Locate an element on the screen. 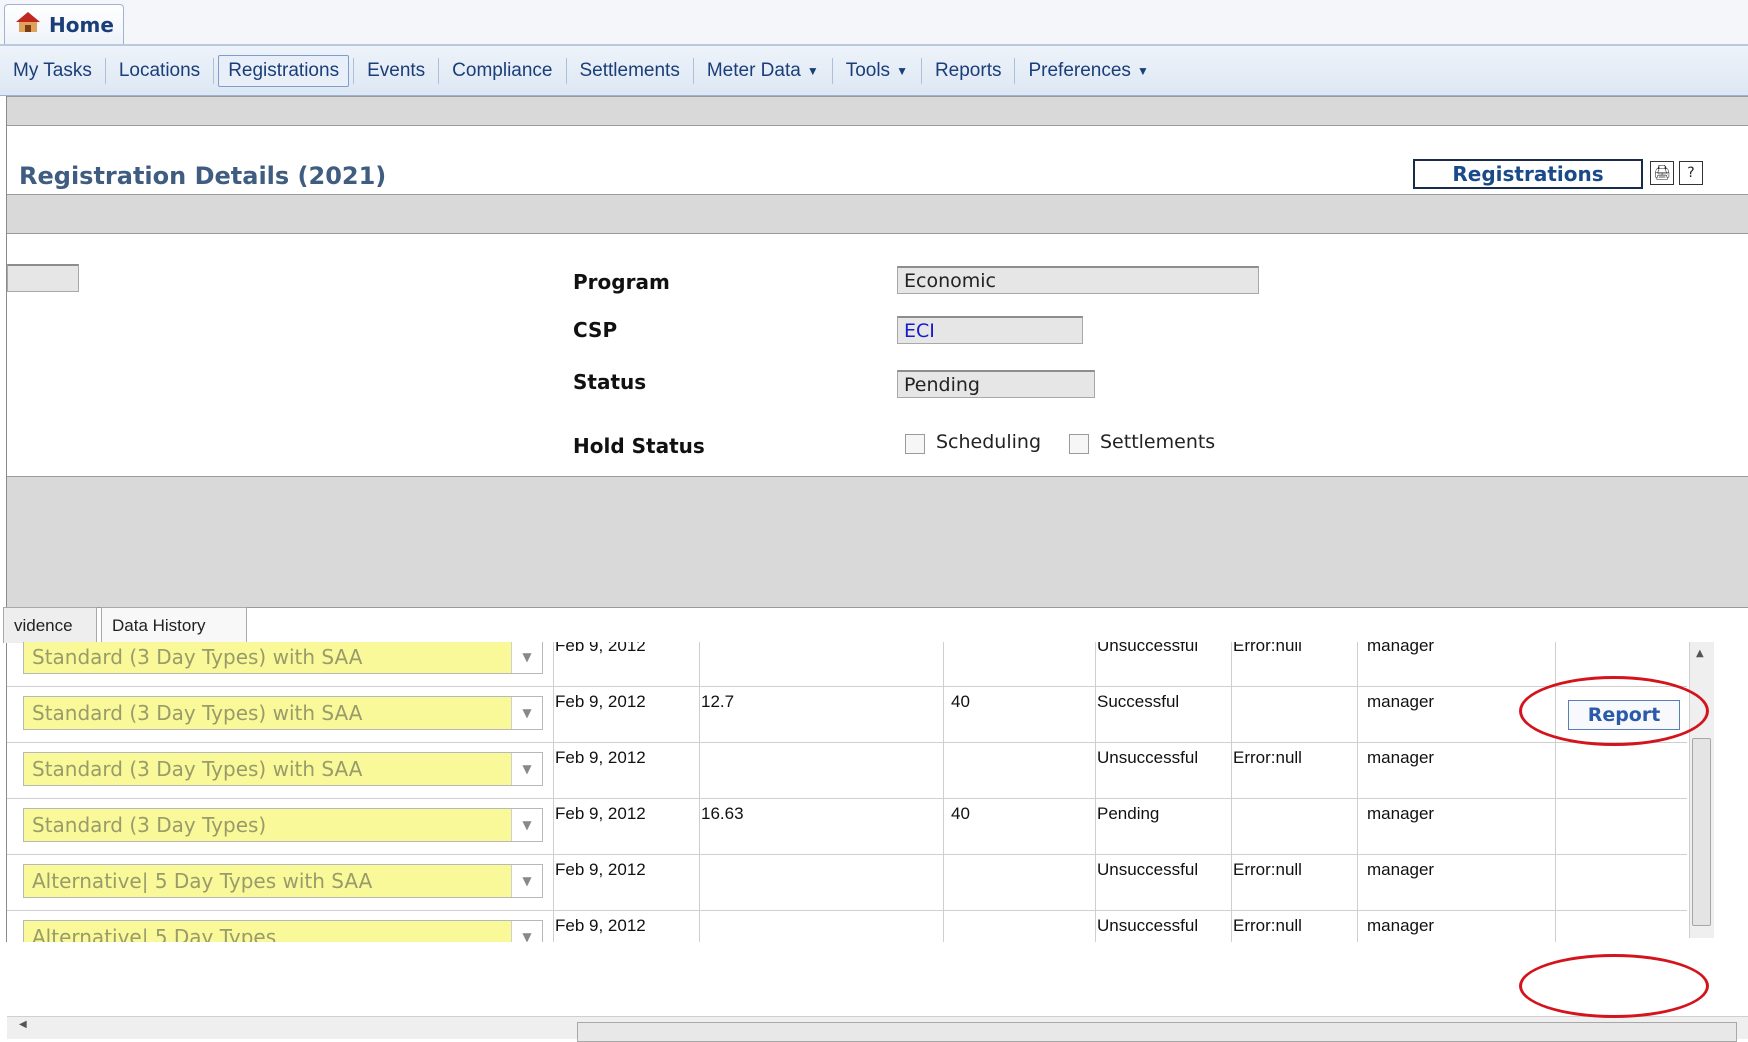  status-field: Pending is located at coordinates (996, 384).